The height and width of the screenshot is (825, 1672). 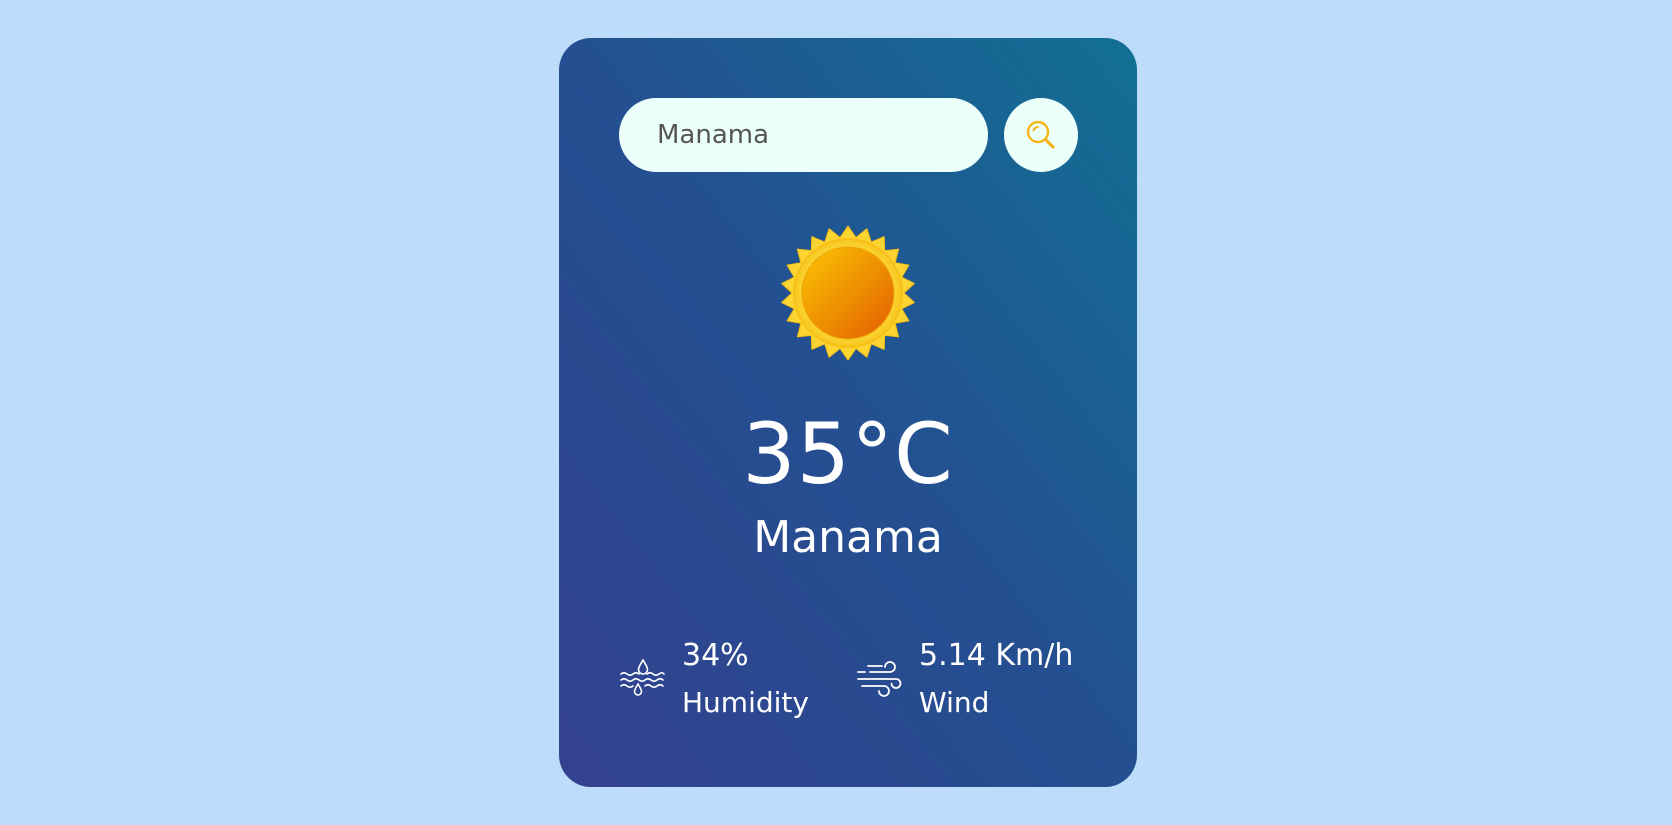 I want to click on humidity-icon, so click(x=642, y=679).